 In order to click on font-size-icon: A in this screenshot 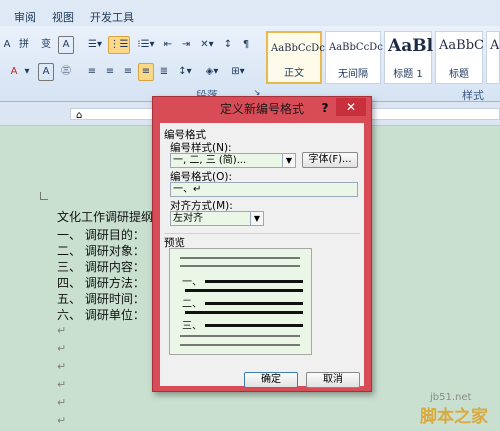, I will do `click(7, 45)`.